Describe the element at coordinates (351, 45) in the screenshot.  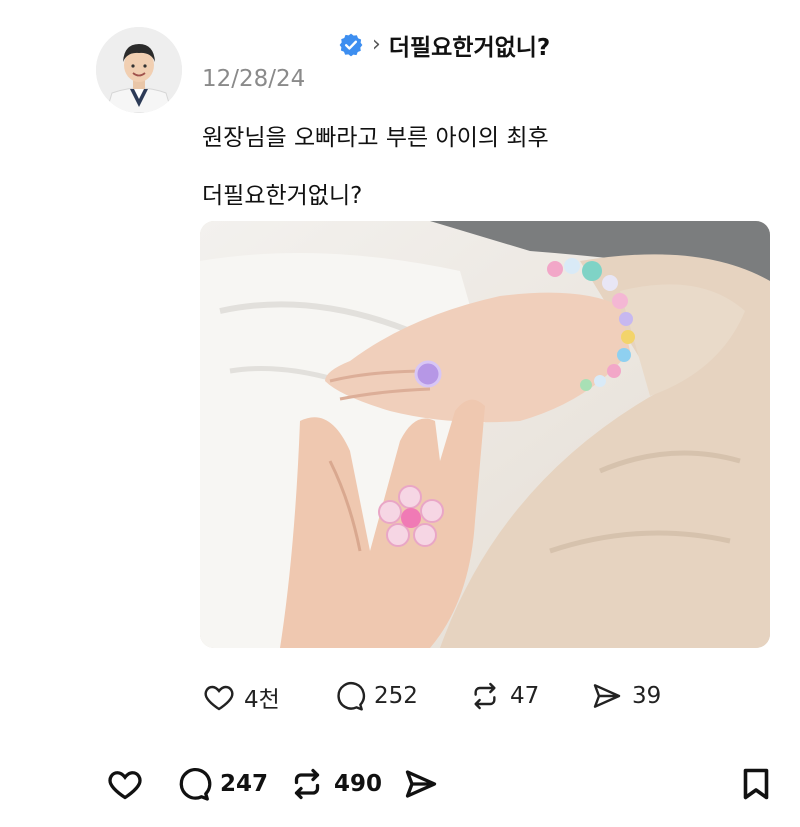
I see `verified-badge-icon` at that location.